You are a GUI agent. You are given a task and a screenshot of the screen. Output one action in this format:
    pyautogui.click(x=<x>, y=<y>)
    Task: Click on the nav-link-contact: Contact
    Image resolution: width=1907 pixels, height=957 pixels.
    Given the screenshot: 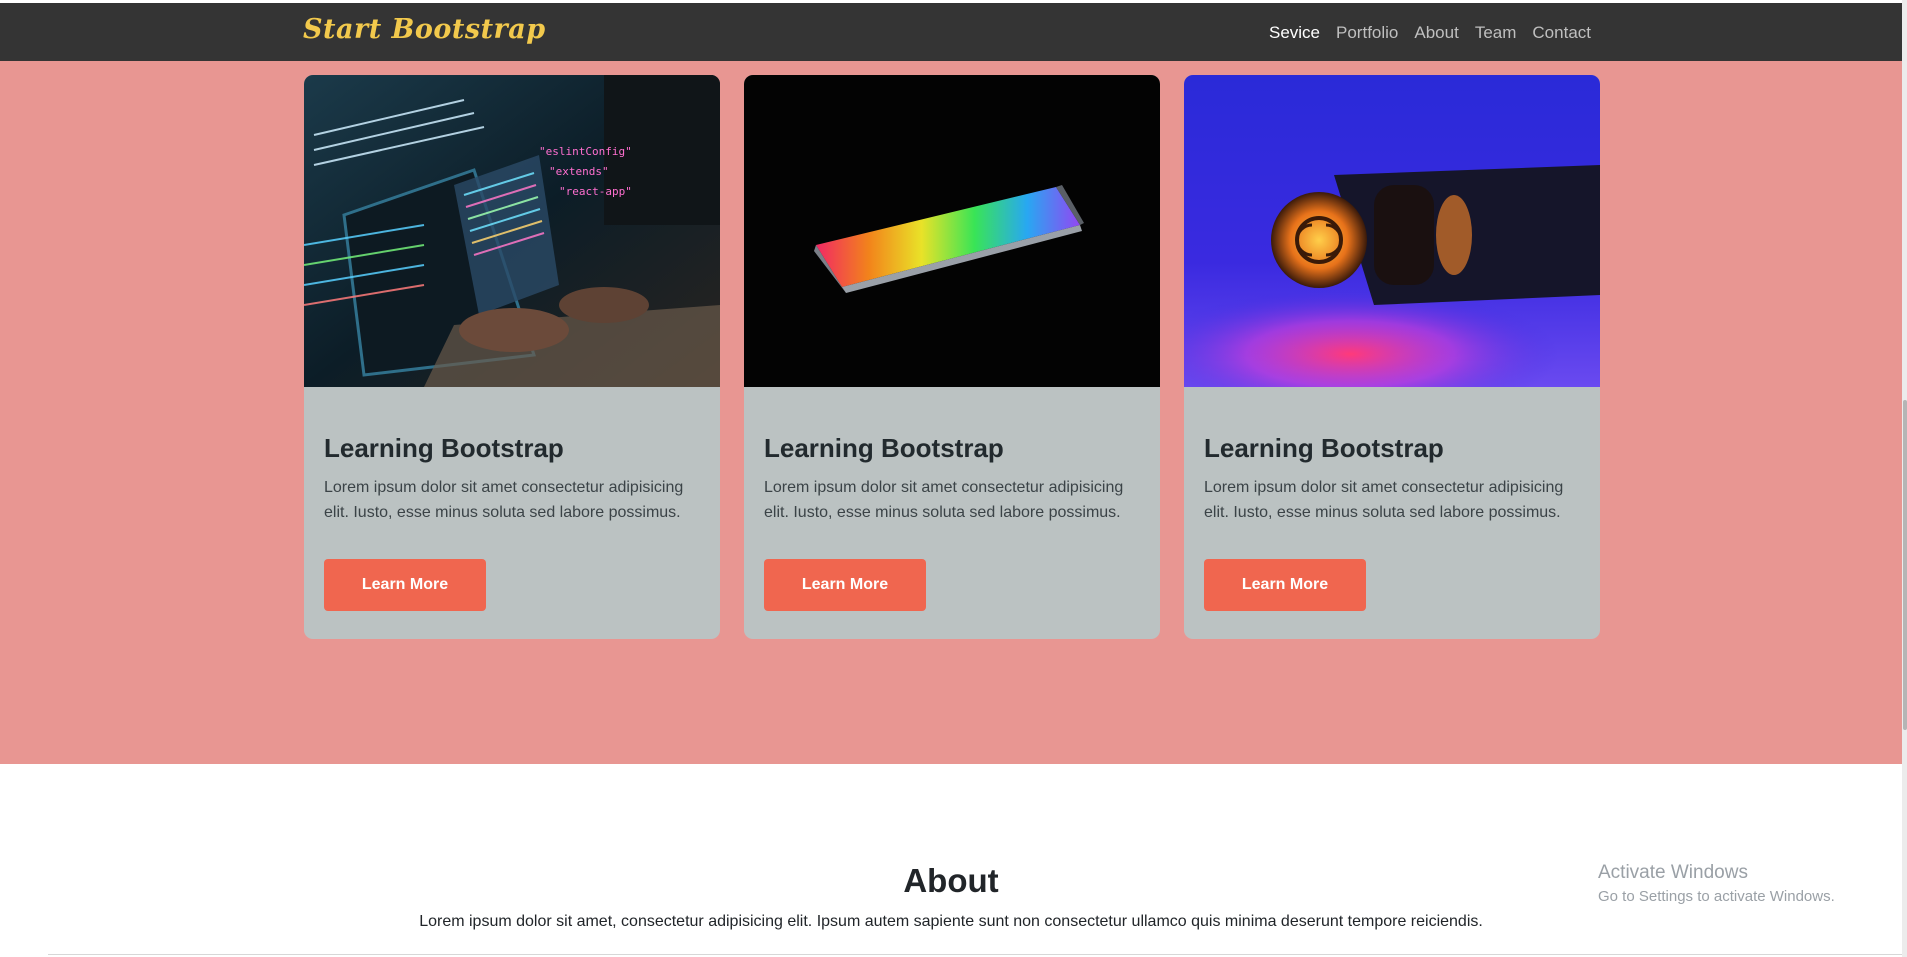 What is the action you would take?
    pyautogui.click(x=1561, y=33)
    